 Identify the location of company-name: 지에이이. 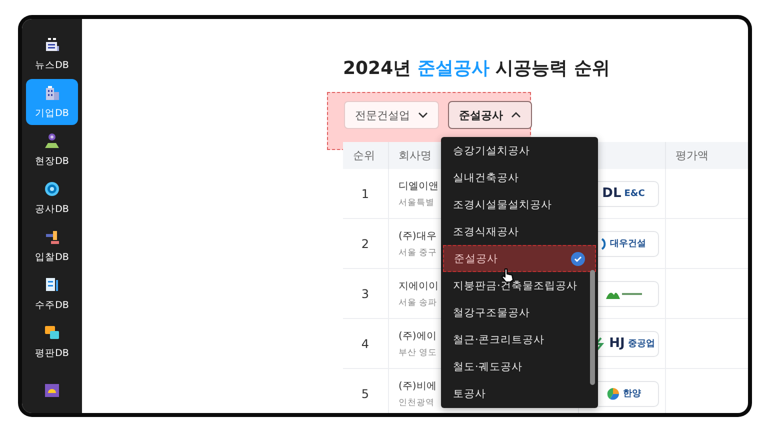
(418, 286).